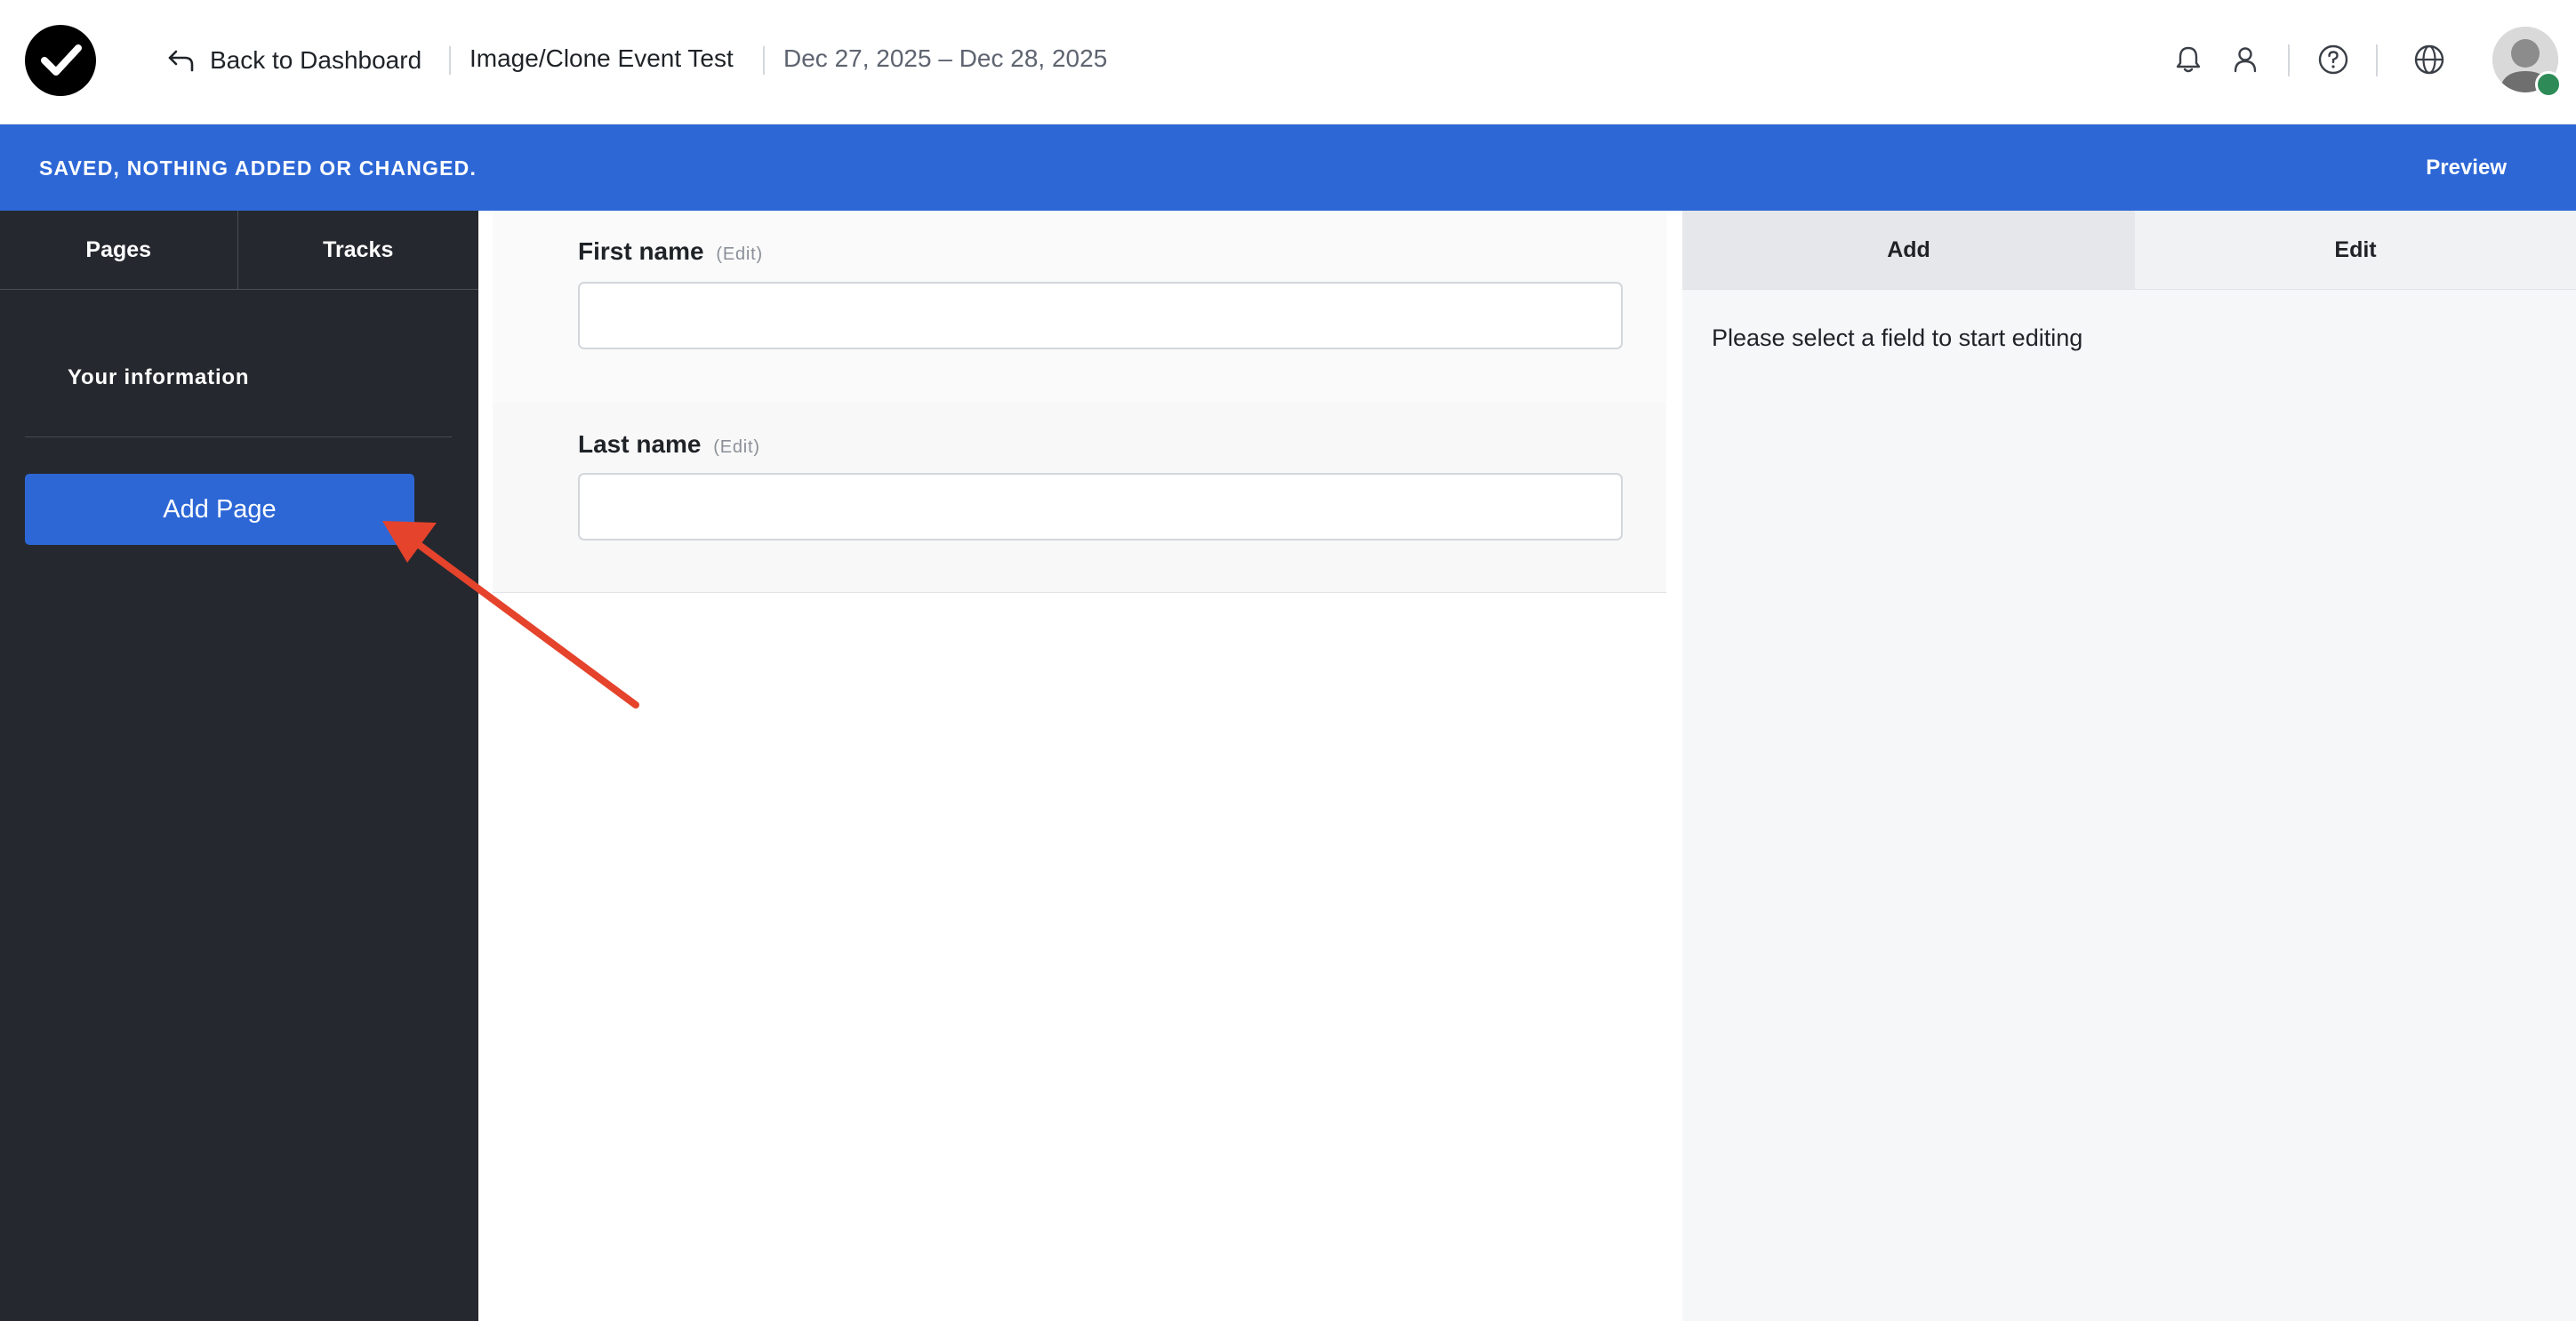 This screenshot has height=1321, width=2576. I want to click on return-arrow-icon, so click(181, 61).